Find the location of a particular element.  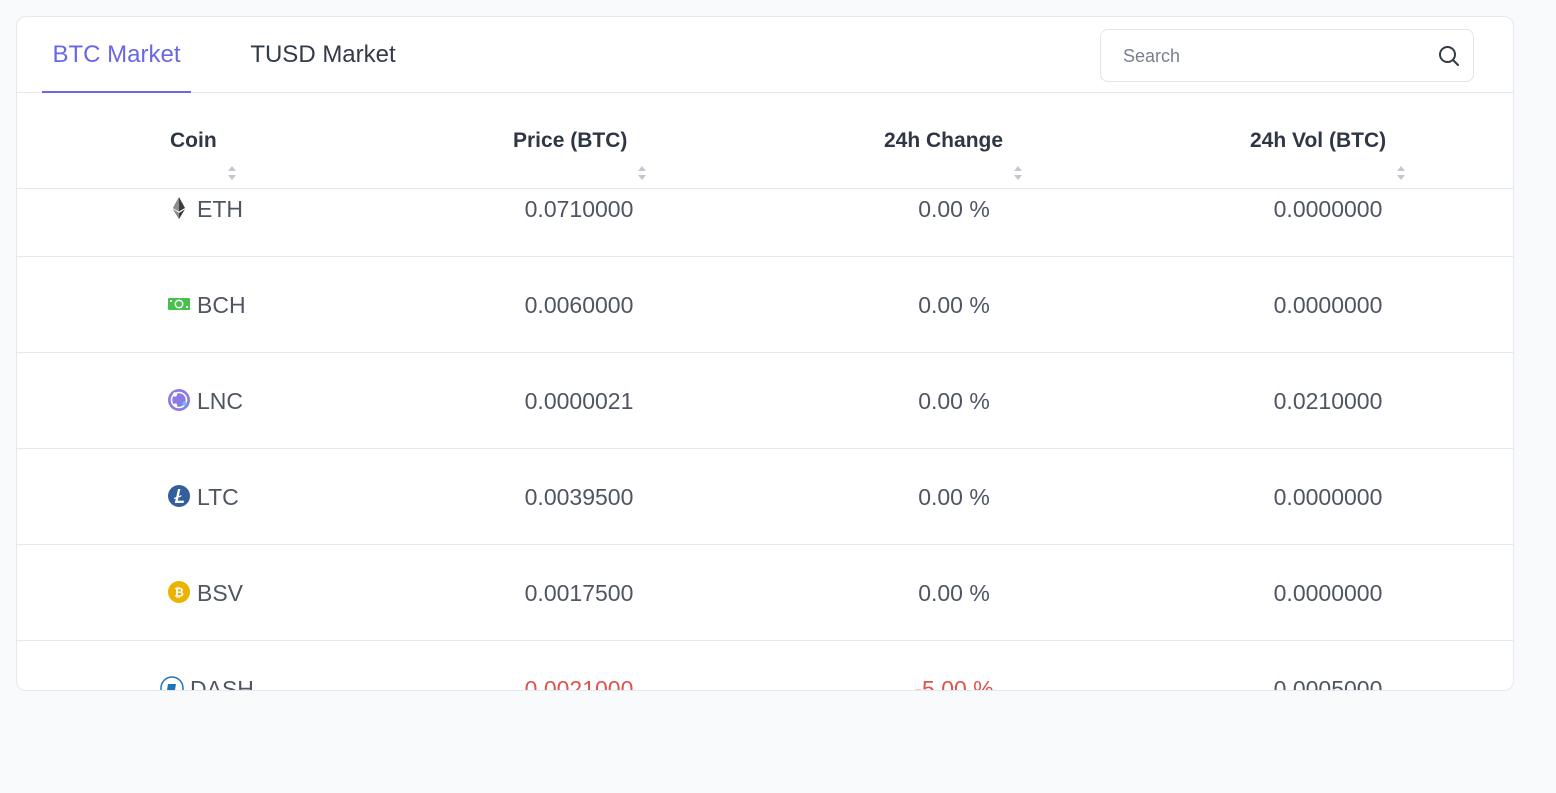

coin-cell: LTC is located at coordinates (203, 497).